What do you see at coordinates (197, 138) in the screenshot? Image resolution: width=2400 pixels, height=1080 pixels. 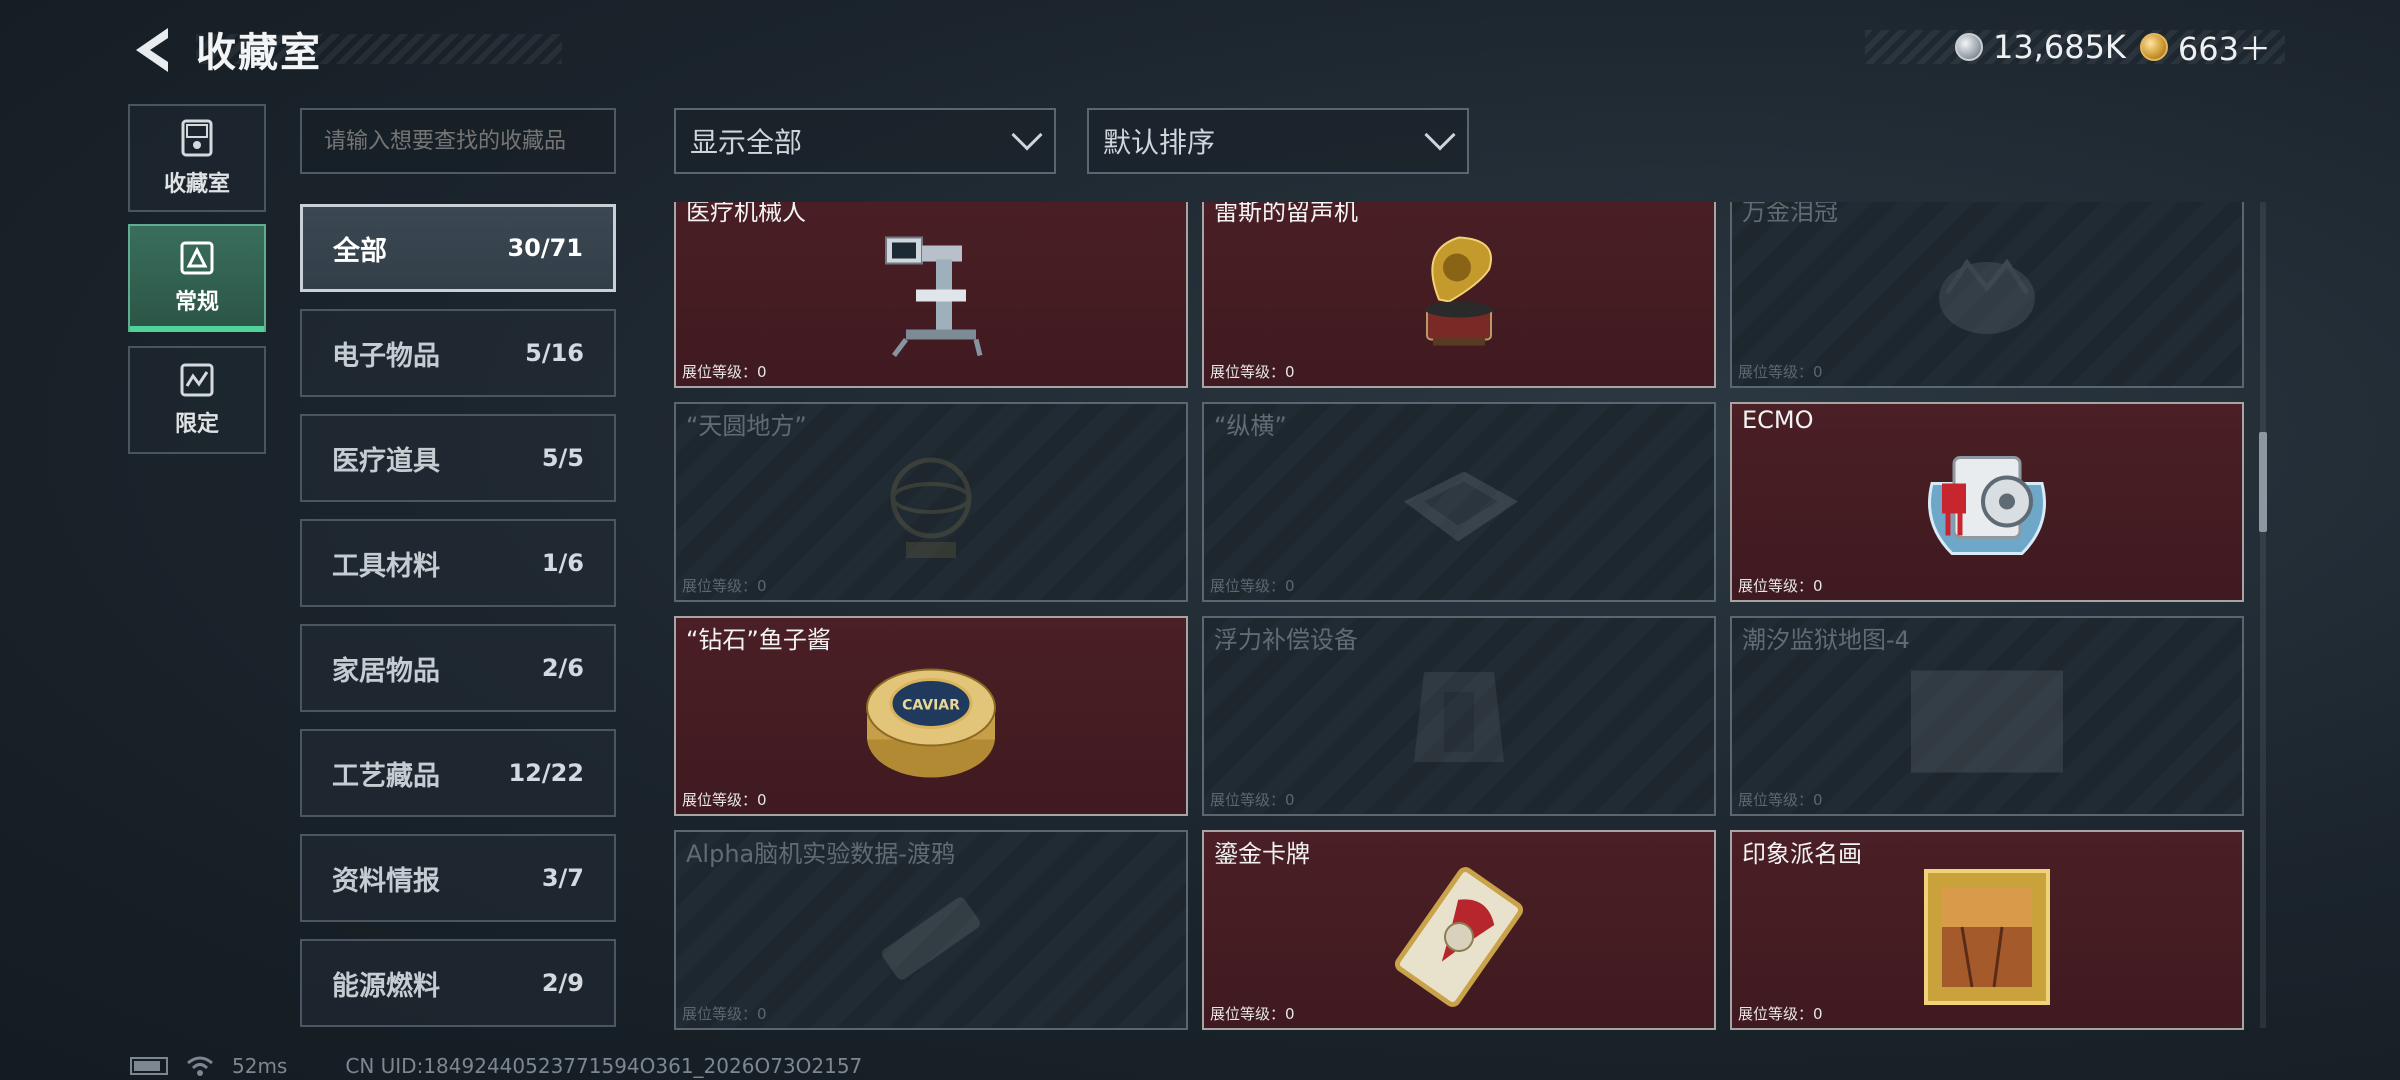 I see `collection-room-icon` at bounding box center [197, 138].